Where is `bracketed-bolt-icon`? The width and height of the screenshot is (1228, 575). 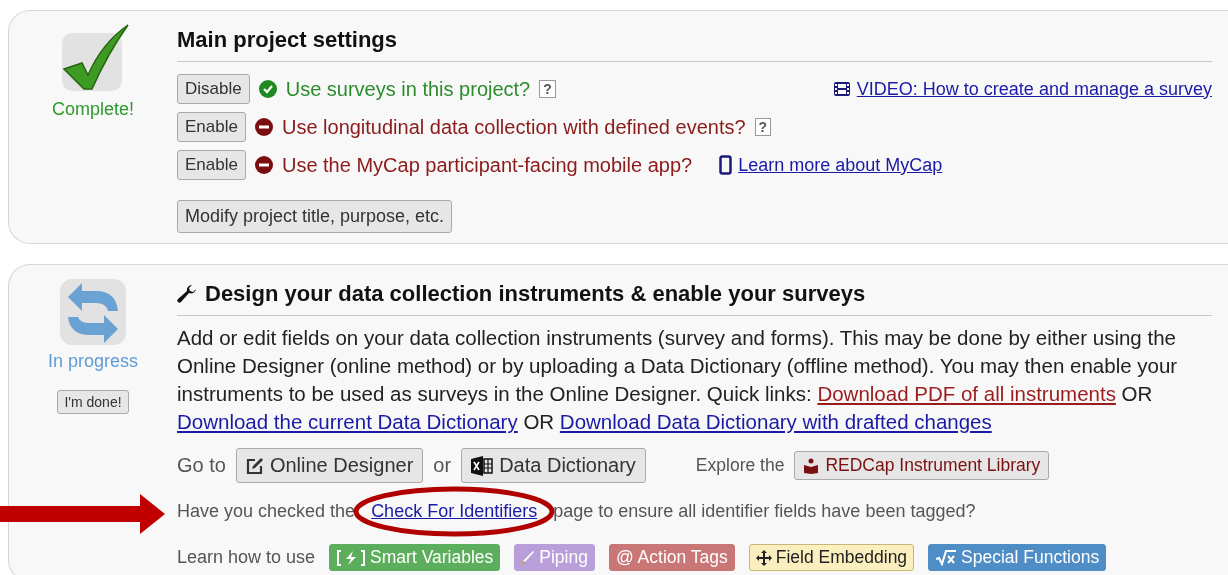 bracketed-bolt-icon is located at coordinates (351, 557).